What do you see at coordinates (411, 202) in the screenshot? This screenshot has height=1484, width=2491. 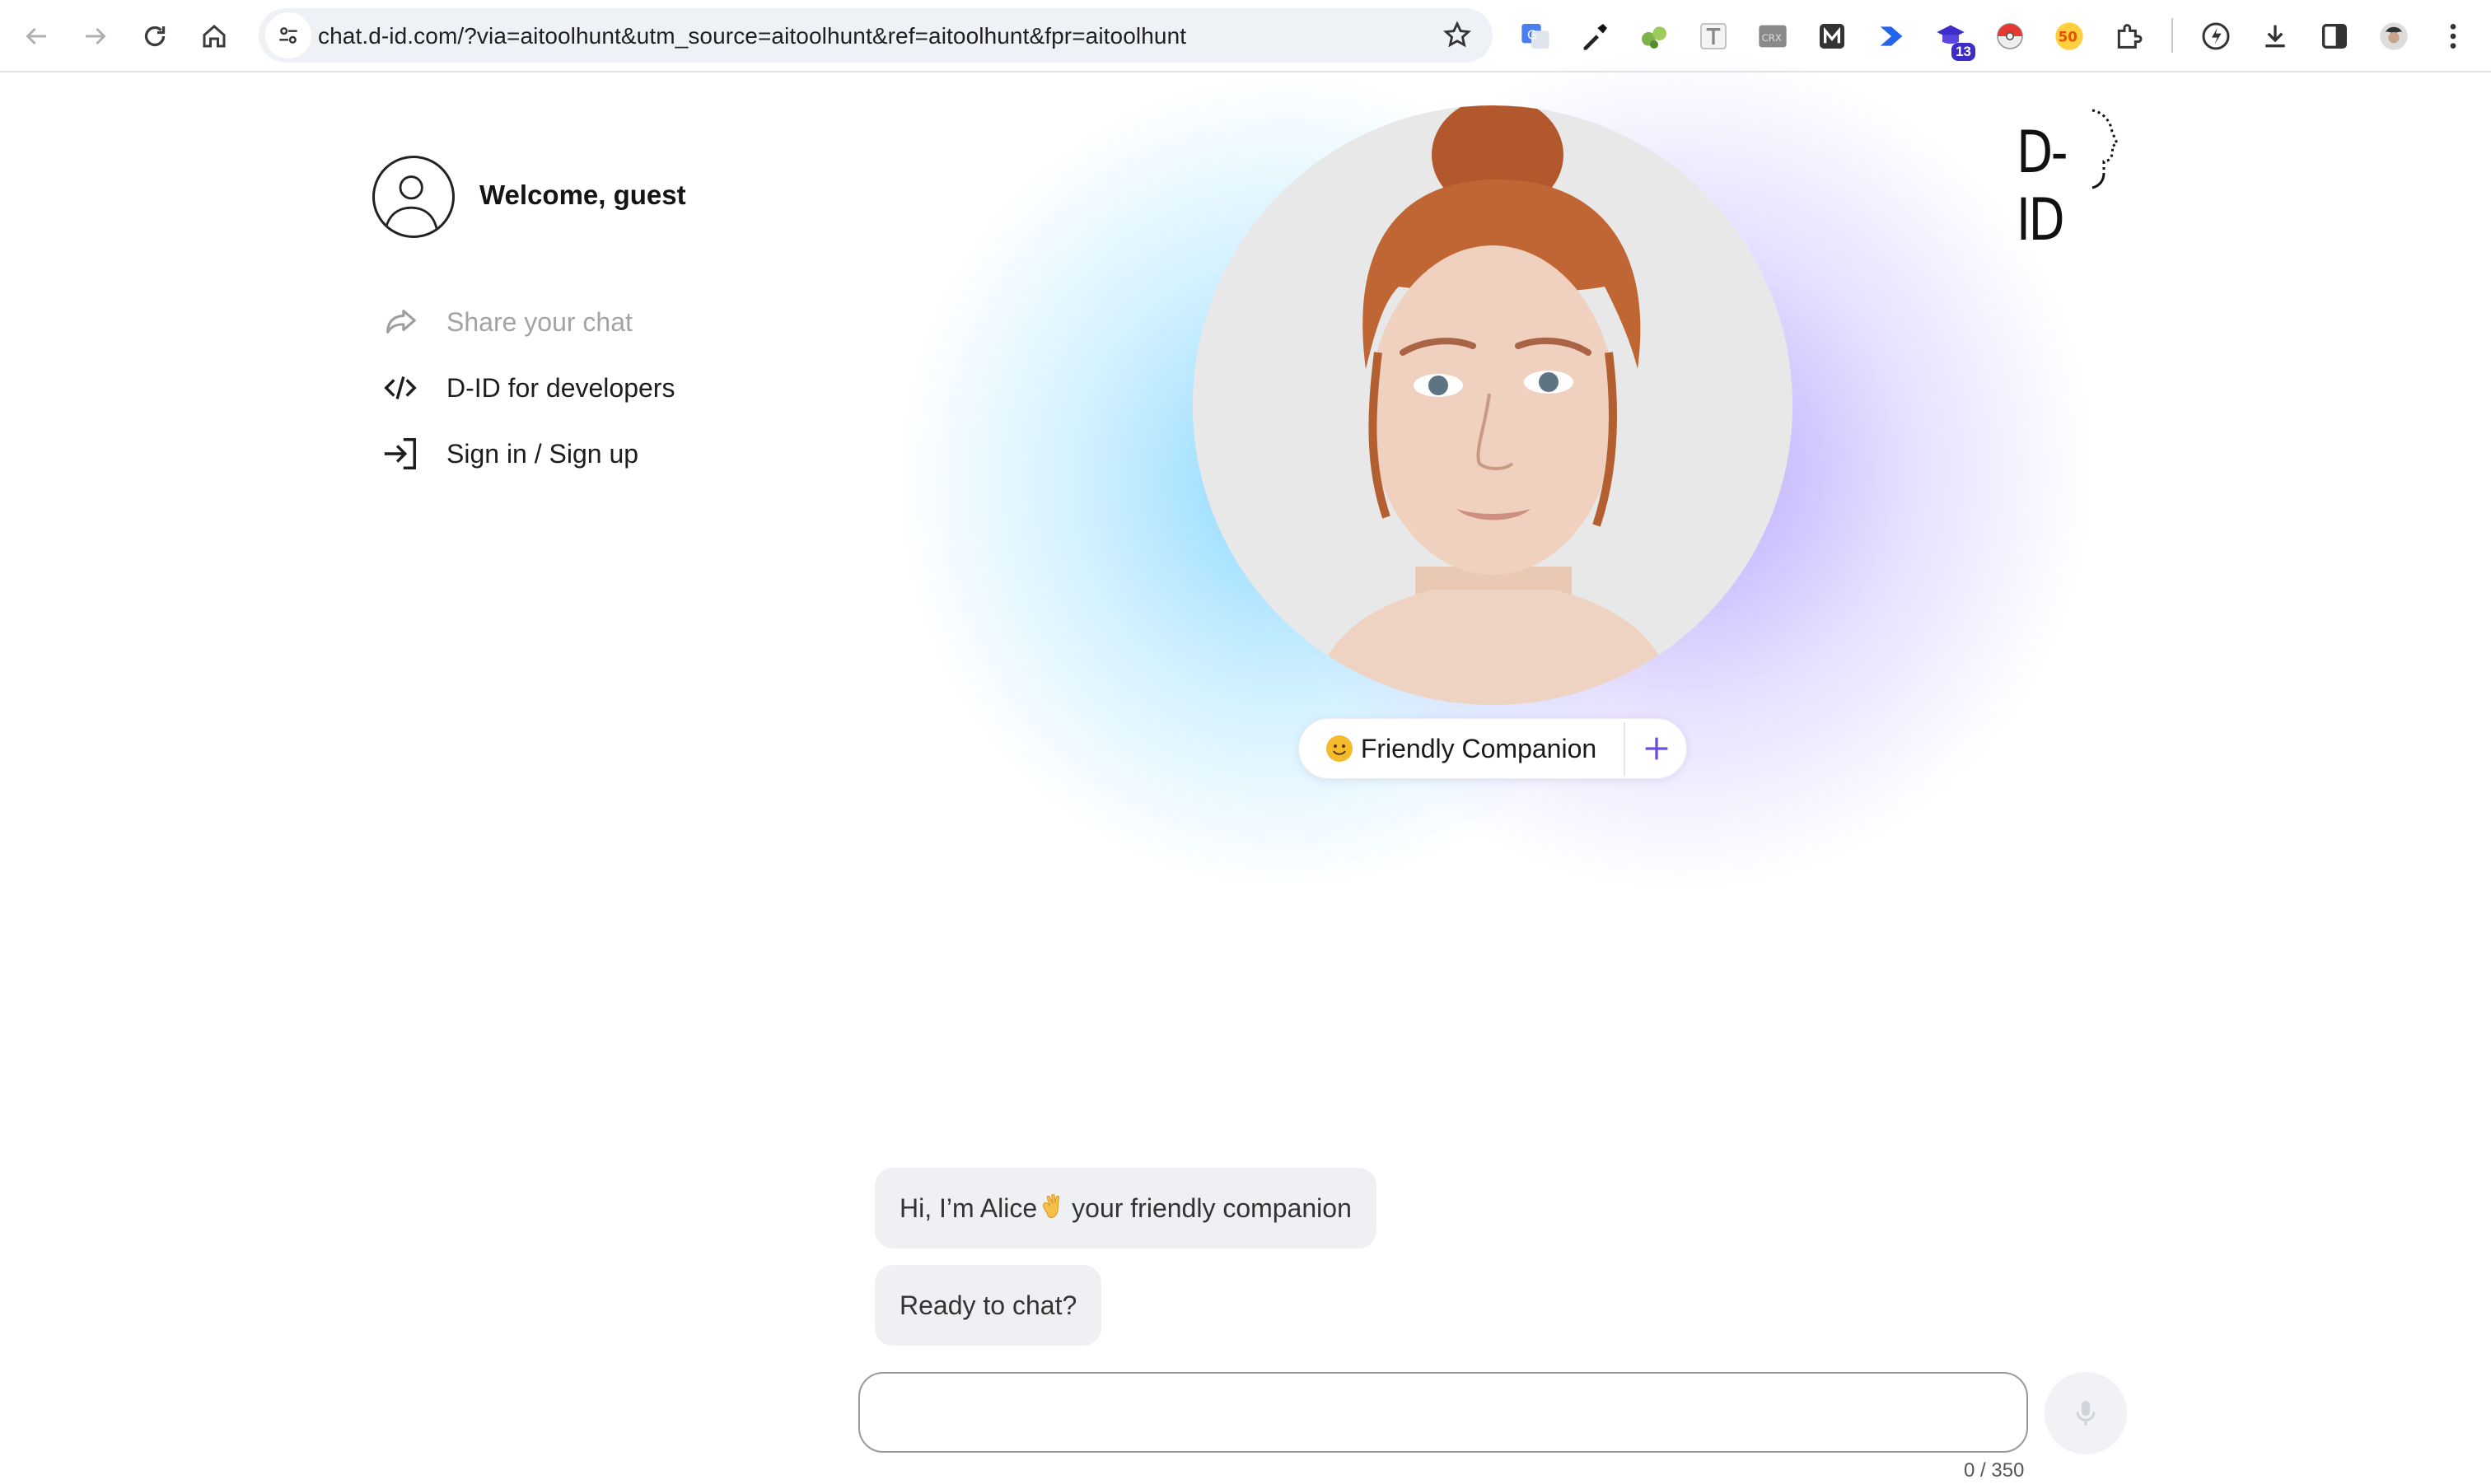 I see `user-icon` at bounding box center [411, 202].